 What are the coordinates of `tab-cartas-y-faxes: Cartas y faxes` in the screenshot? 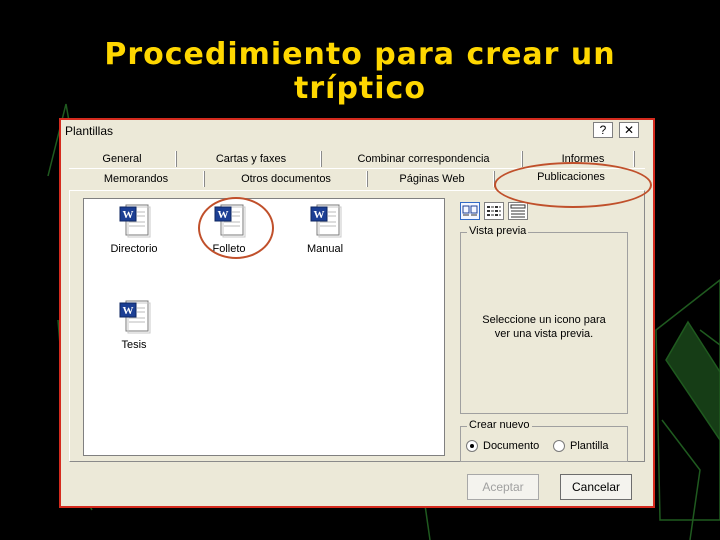 It's located at (251, 159).